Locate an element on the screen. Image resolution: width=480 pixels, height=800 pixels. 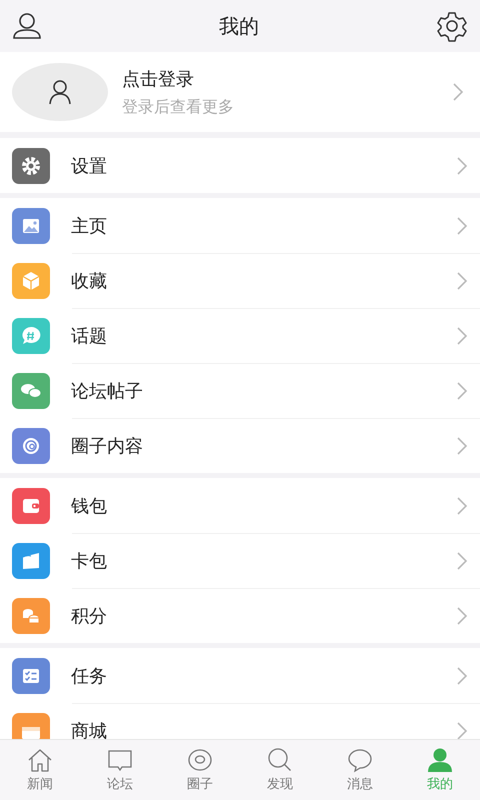
menu-item: 钱包 is located at coordinates (240, 505).